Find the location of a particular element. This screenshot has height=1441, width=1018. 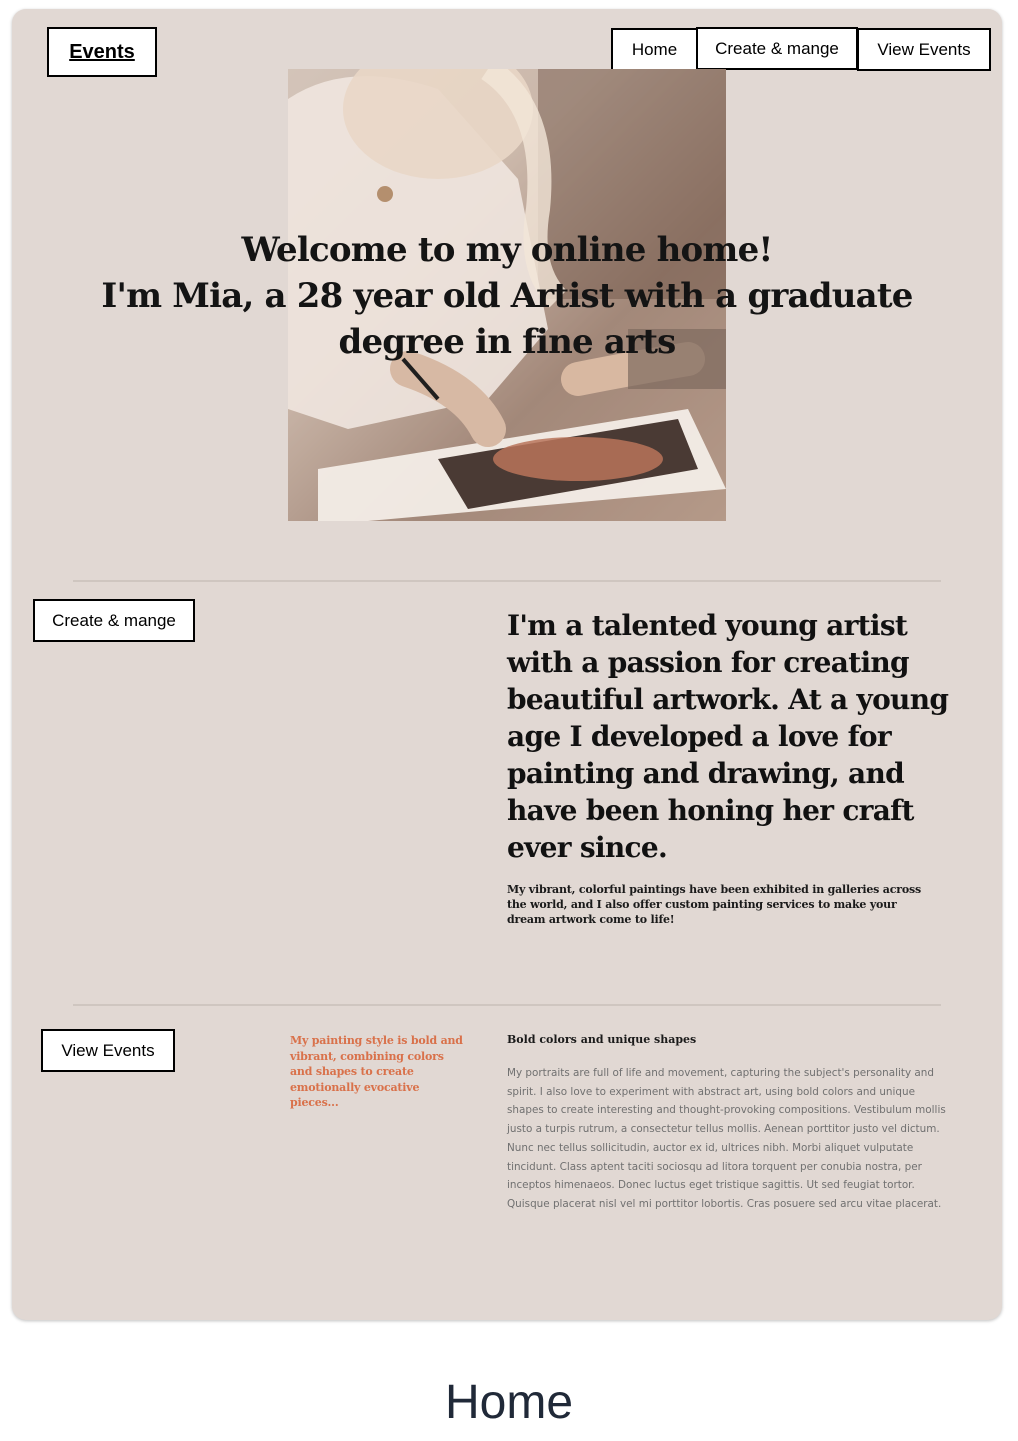

view-events-button: View Events is located at coordinates (108, 1050).